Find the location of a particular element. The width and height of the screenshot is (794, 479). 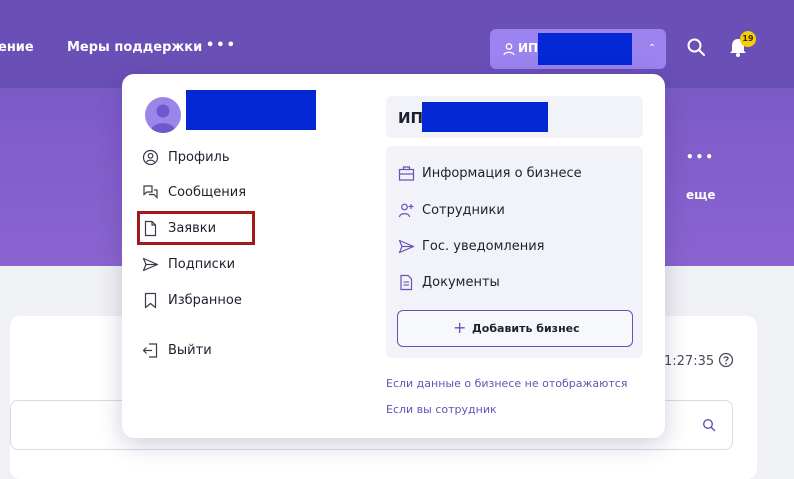

business-prefix: ИП is located at coordinates (411, 118).